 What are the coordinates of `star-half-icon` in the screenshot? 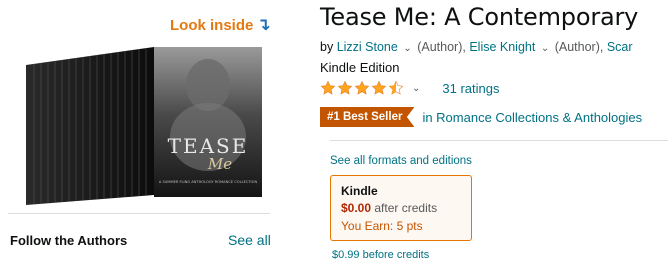 It's located at (396, 87).